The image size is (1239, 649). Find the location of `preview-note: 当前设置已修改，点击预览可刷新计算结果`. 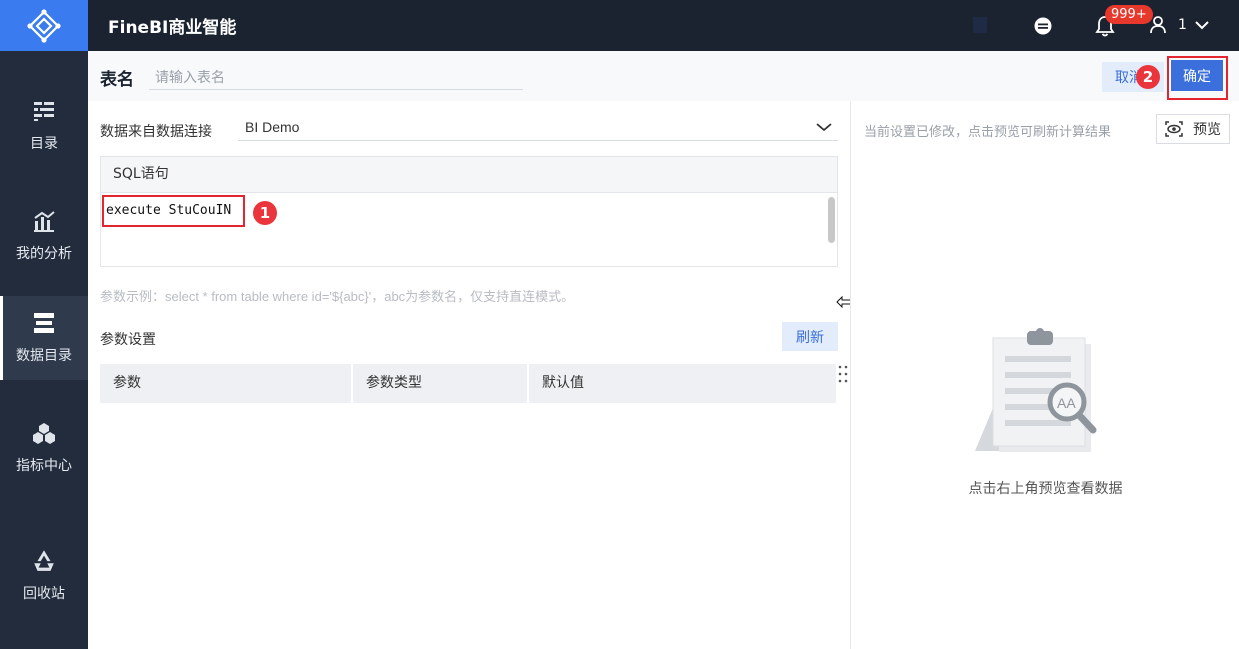

preview-note: 当前设置已修改，点击预览可刷新计算结果 is located at coordinates (988, 131).